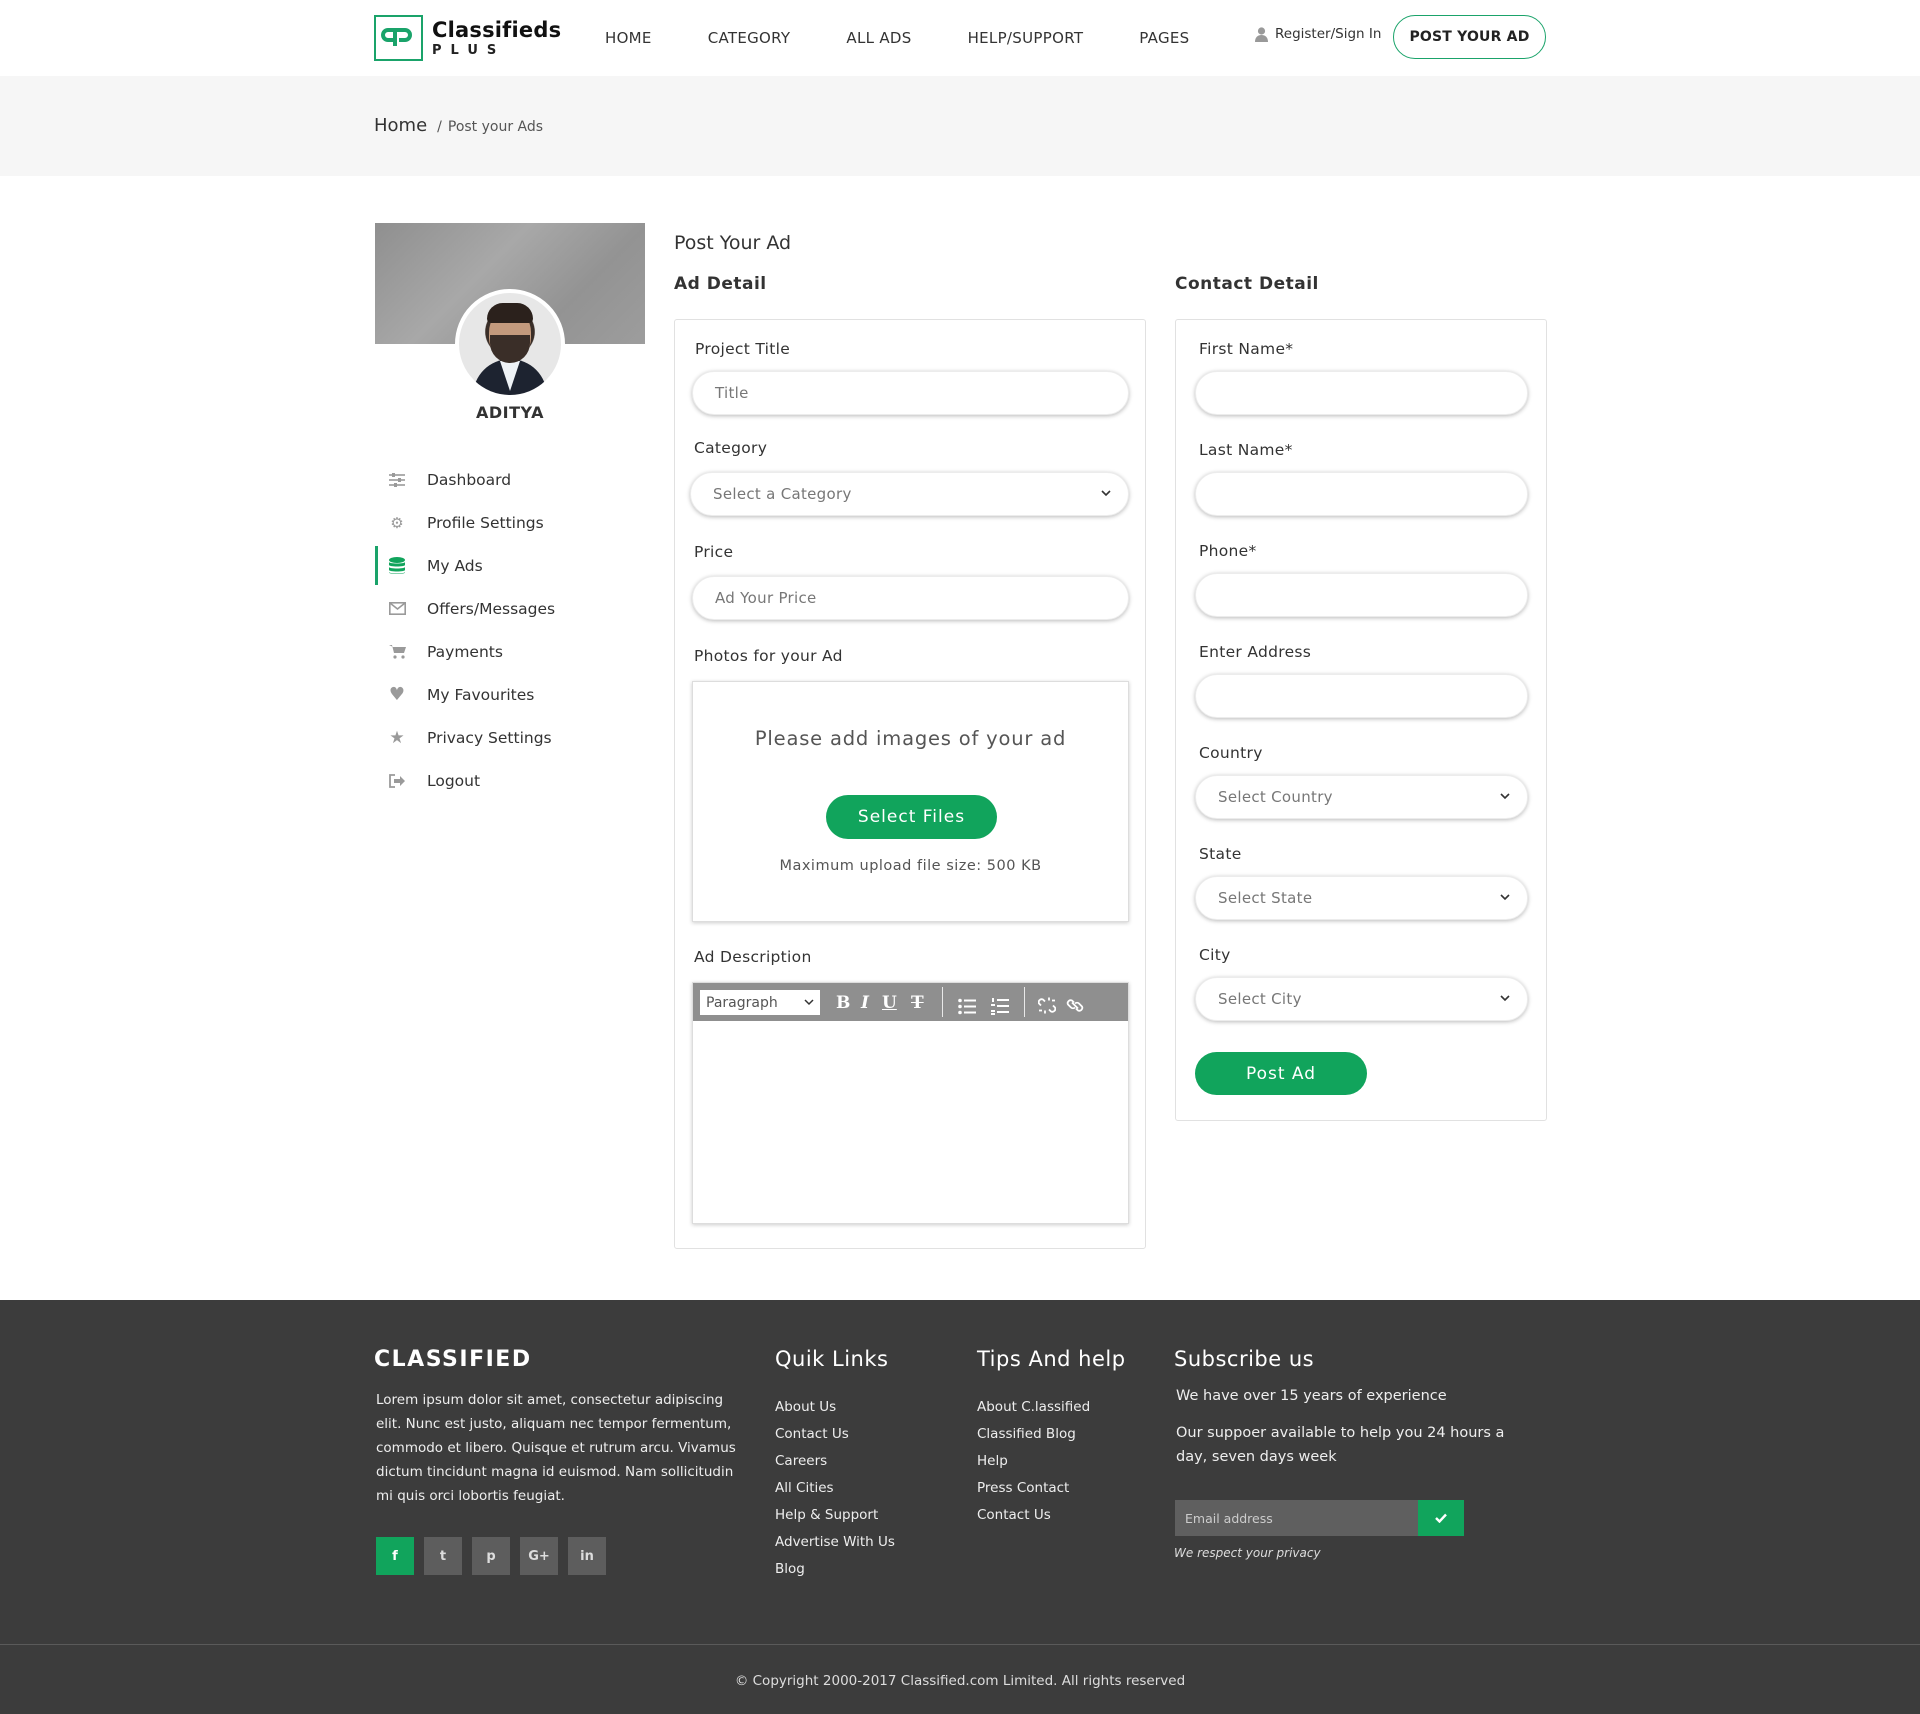 Image resolution: width=1920 pixels, height=1714 pixels. I want to click on phone-input, so click(1361, 595).